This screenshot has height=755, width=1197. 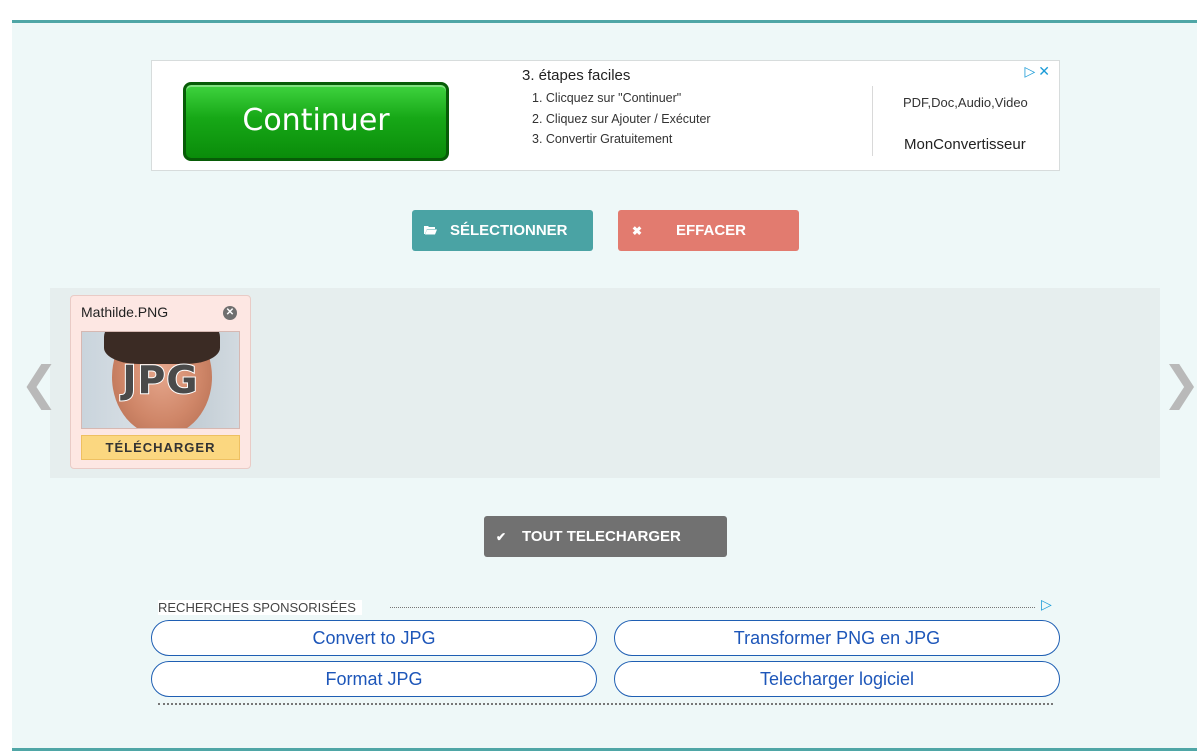 What do you see at coordinates (437, 231) in the screenshot?
I see `folder-open-icon` at bounding box center [437, 231].